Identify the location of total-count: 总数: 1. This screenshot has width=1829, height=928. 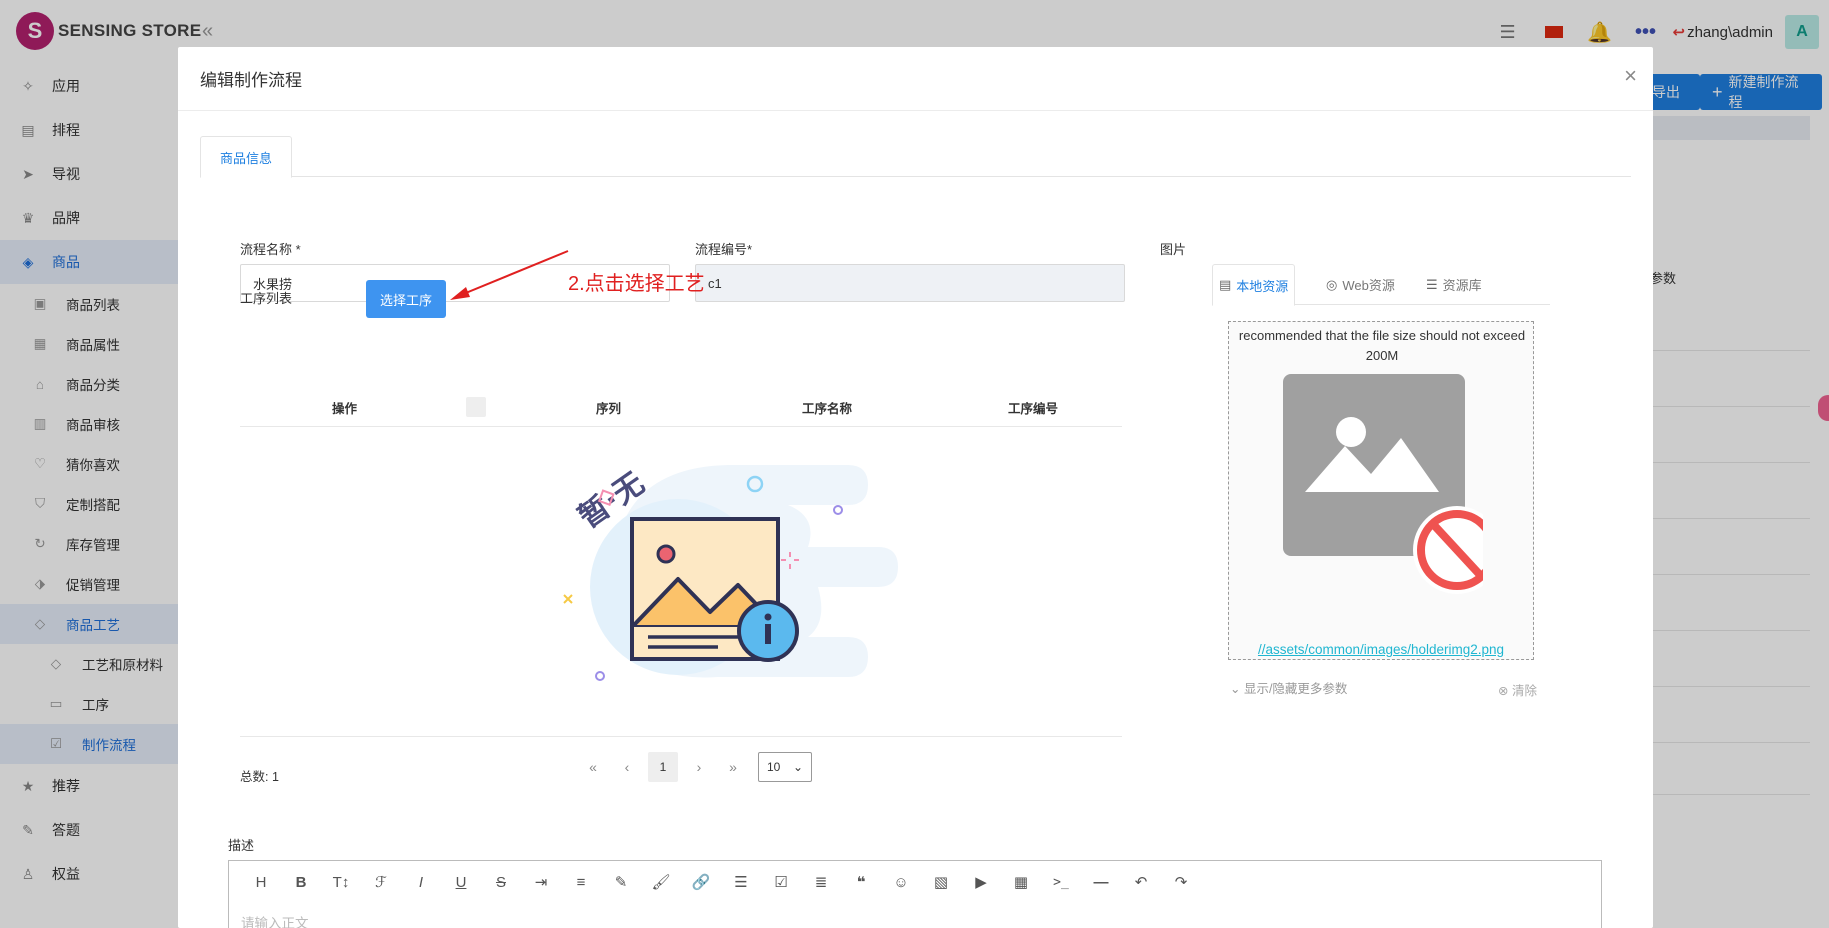
(259, 777).